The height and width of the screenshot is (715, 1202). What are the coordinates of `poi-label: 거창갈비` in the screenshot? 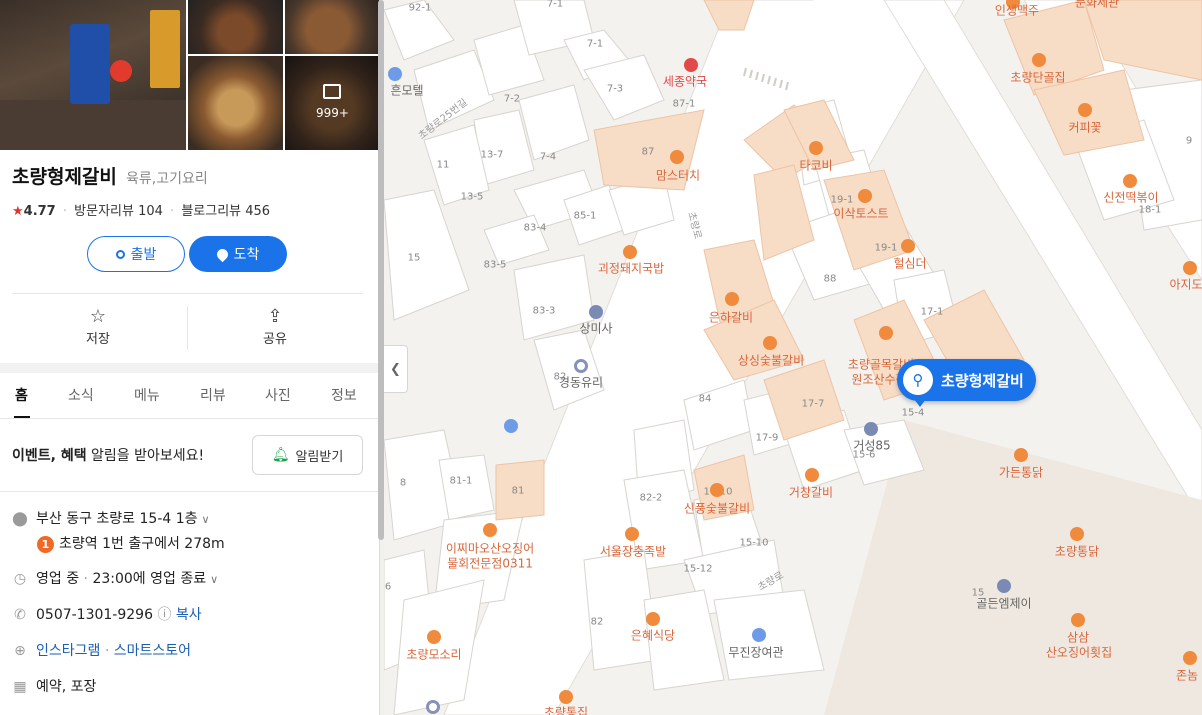 It's located at (811, 492).